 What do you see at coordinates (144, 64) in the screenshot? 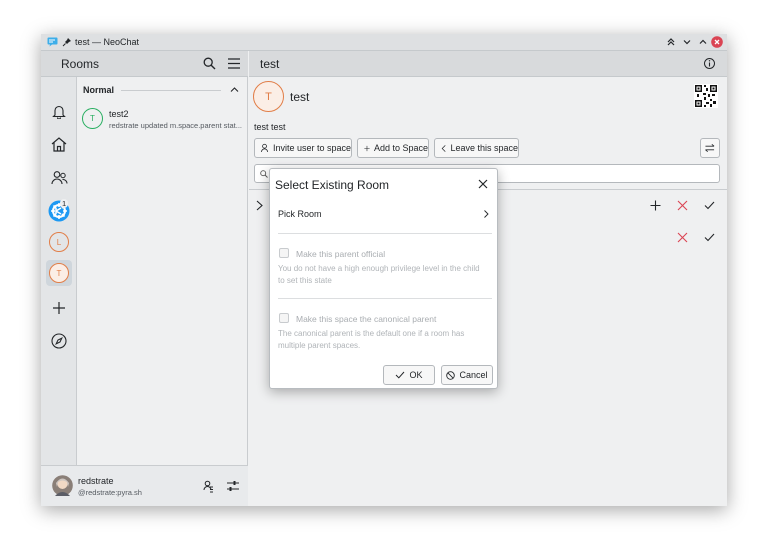
I see `rooms-header: Rooms` at bounding box center [144, 64].